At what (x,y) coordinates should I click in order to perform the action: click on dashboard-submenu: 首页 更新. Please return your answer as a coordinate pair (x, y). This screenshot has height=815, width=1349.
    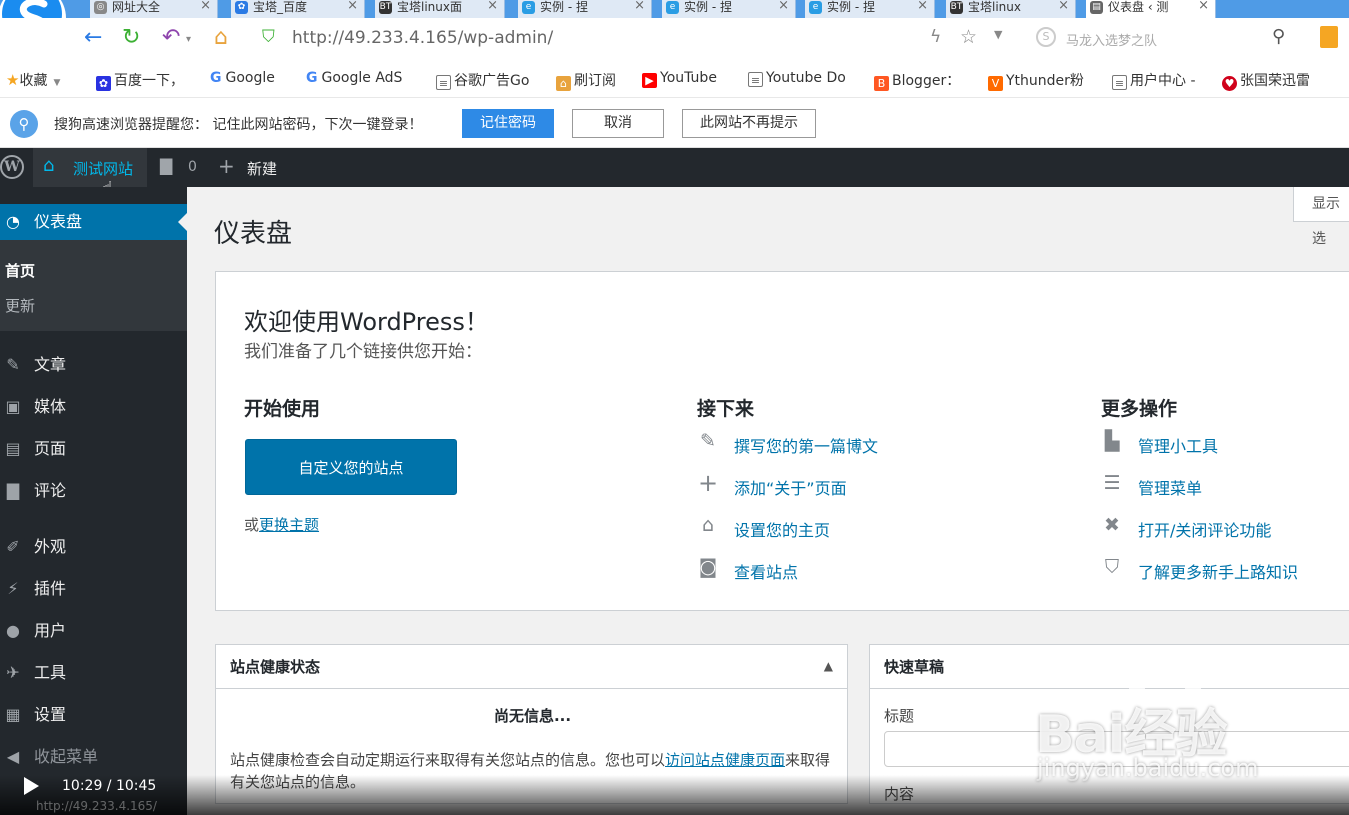
    Looking at the image, I should click on (93, 285).